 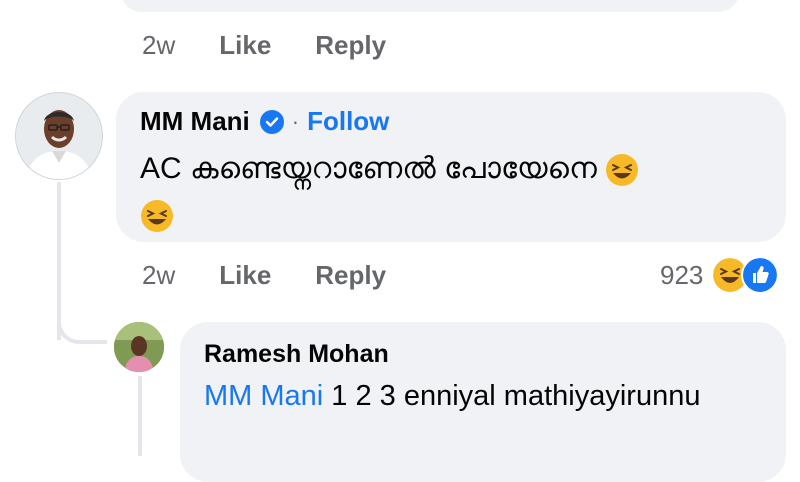 What do you see at coordinates (82, 322) in the screenshot?
I see `thread-line-curve` at bounding box center [82, 322].